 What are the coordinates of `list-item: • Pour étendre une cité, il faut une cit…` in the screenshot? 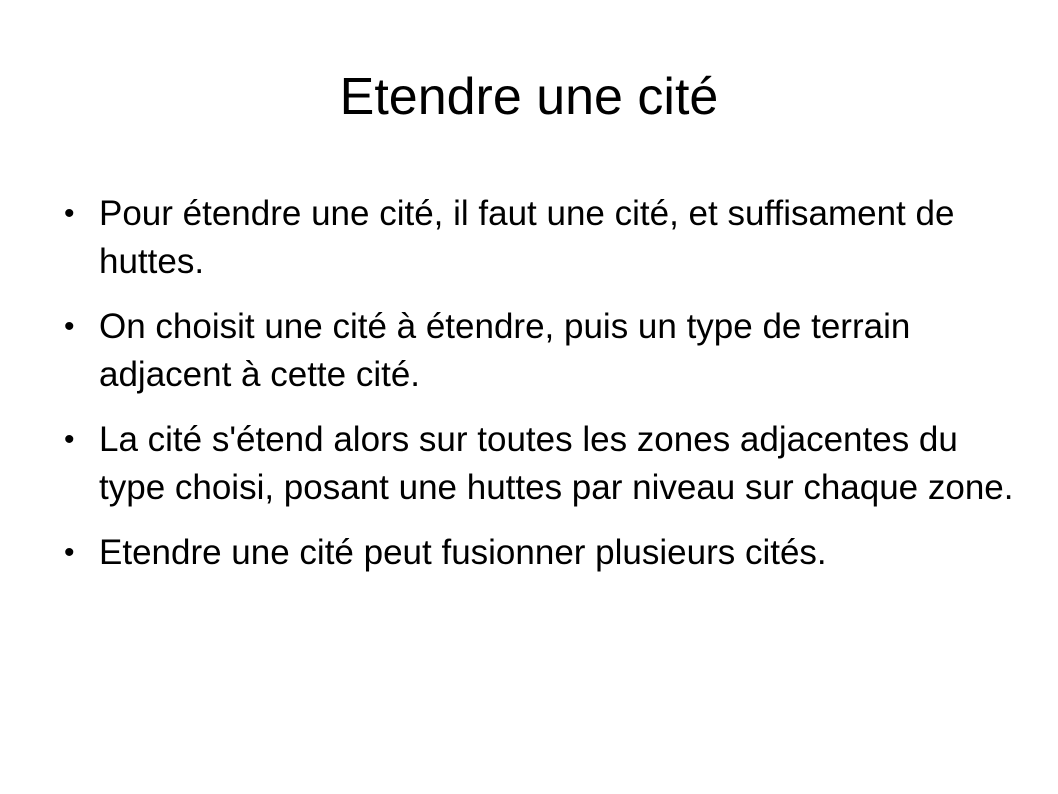 It's located at (544, 238).